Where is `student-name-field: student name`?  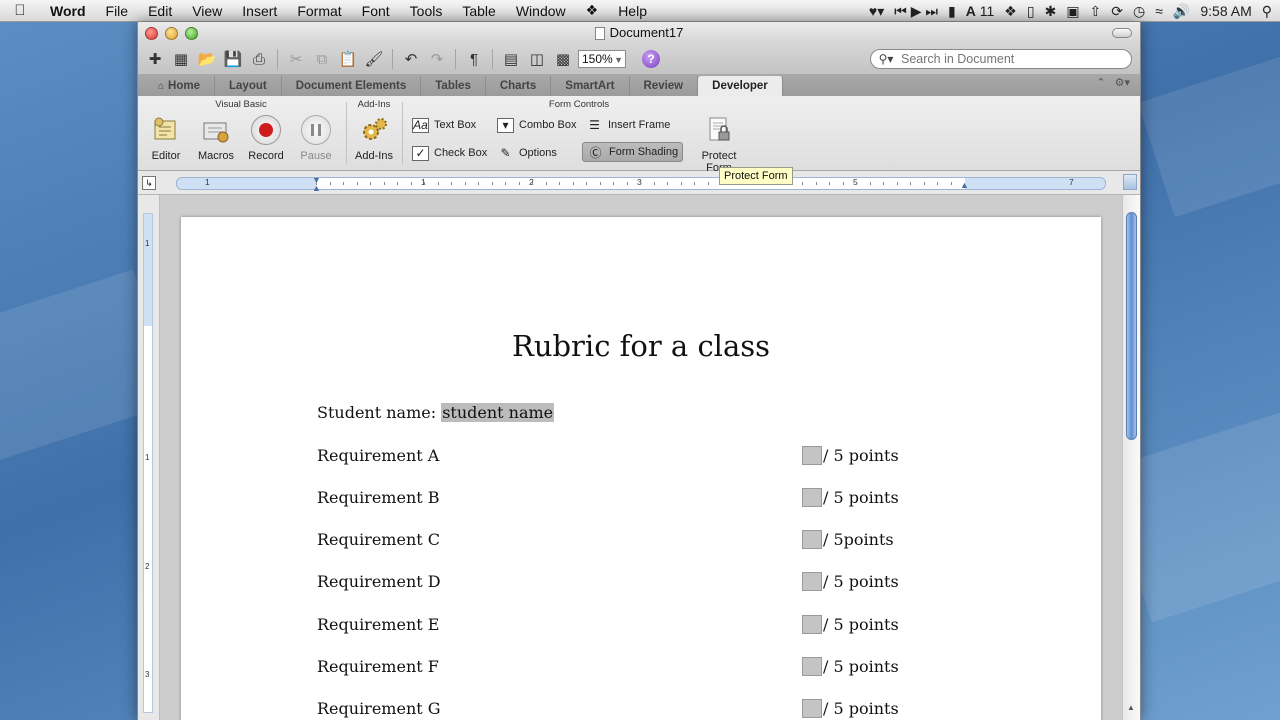
student-name-field: student name is located at coordinates (498, 412).